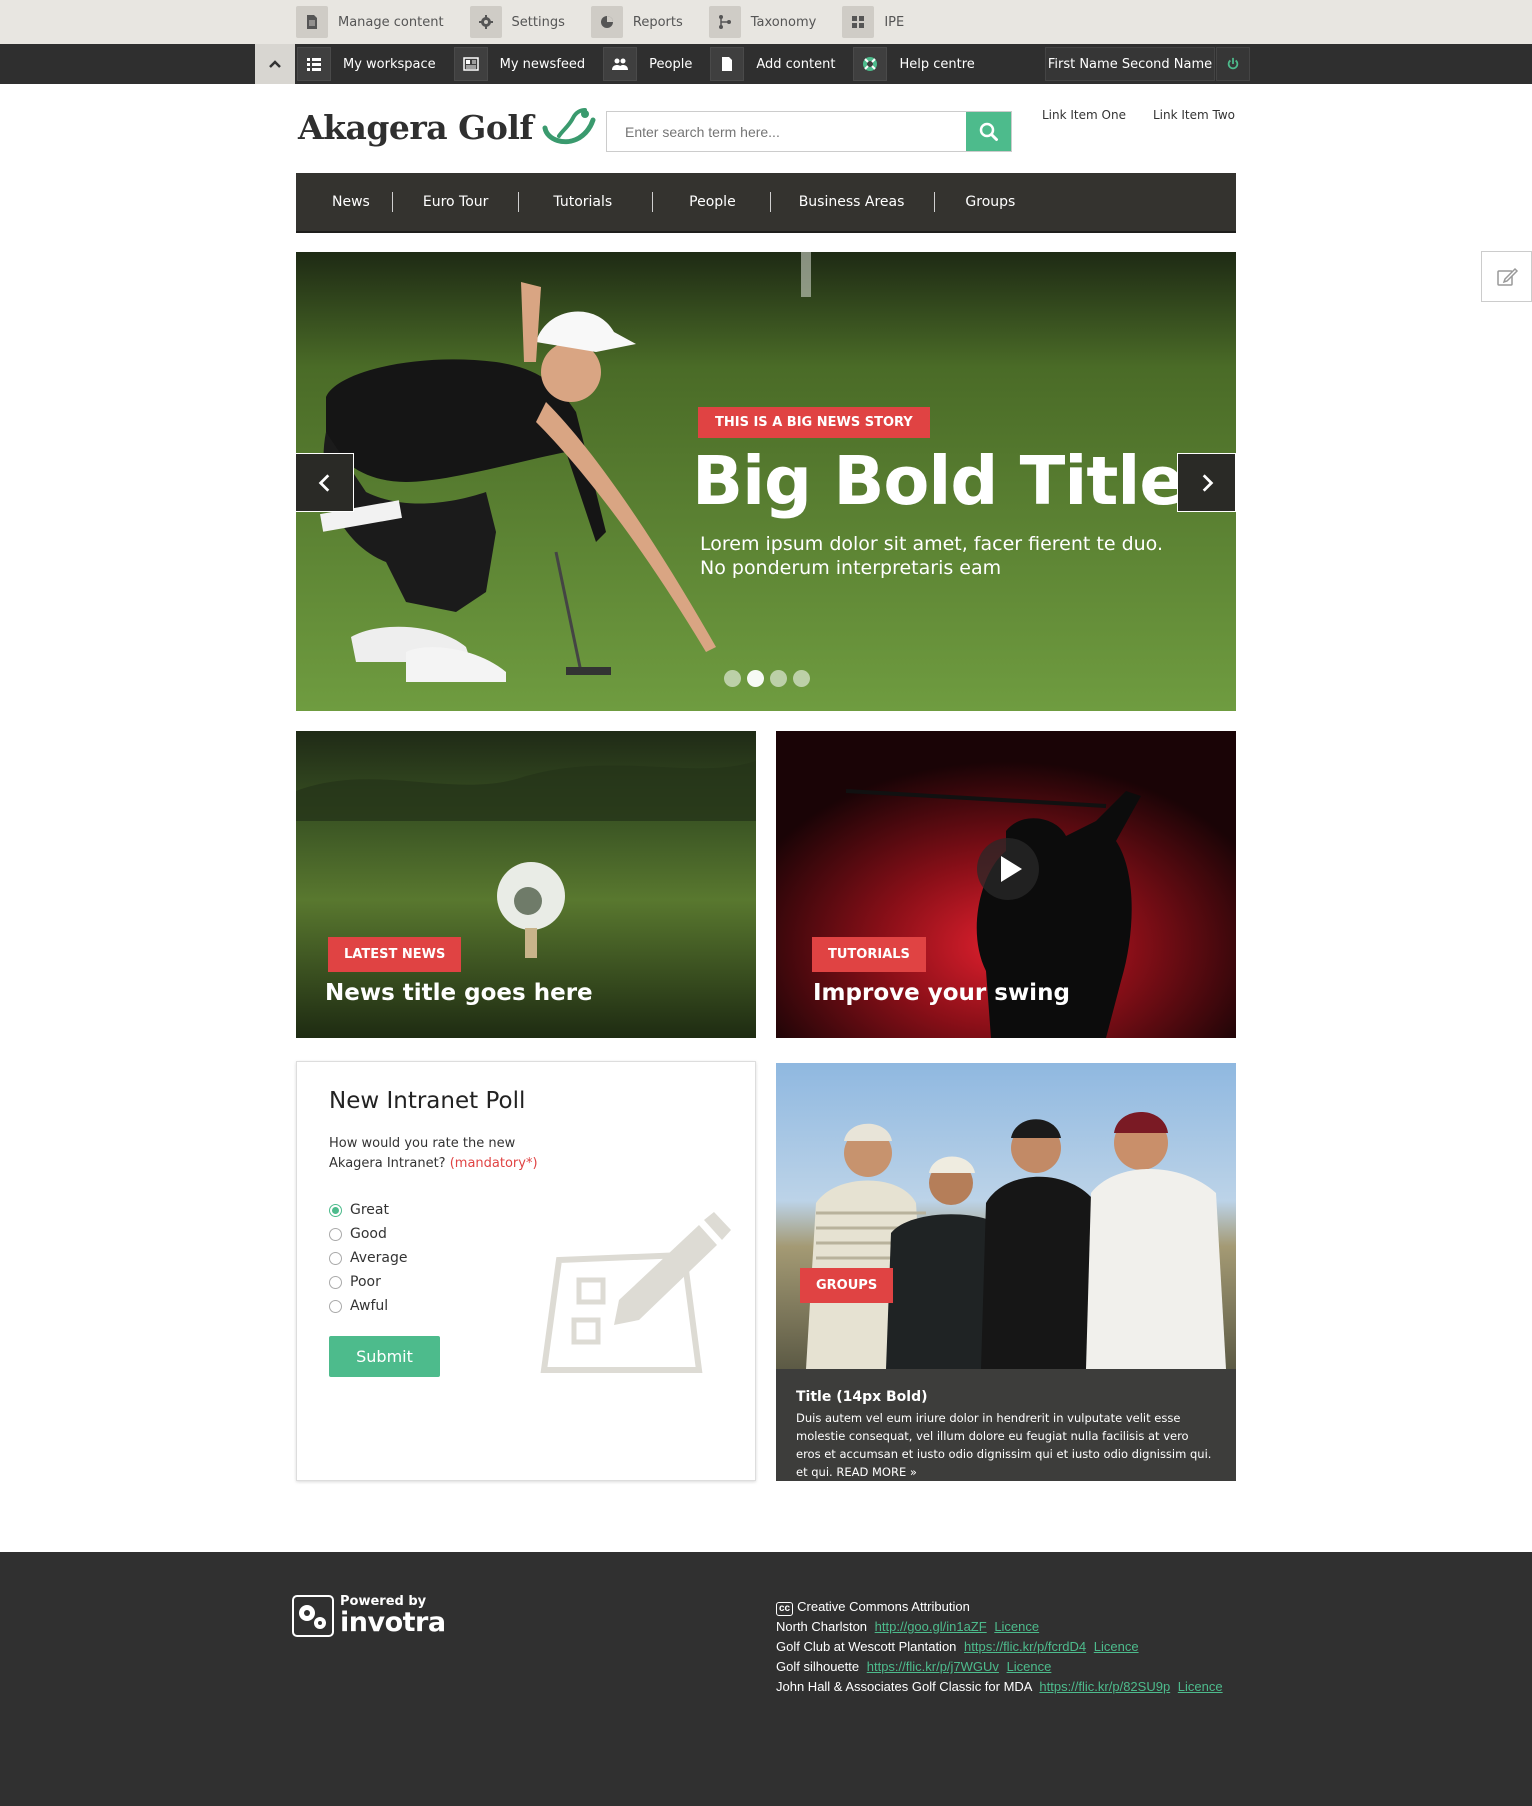  I want to click on nav-item-news: News, so click(351, 202).